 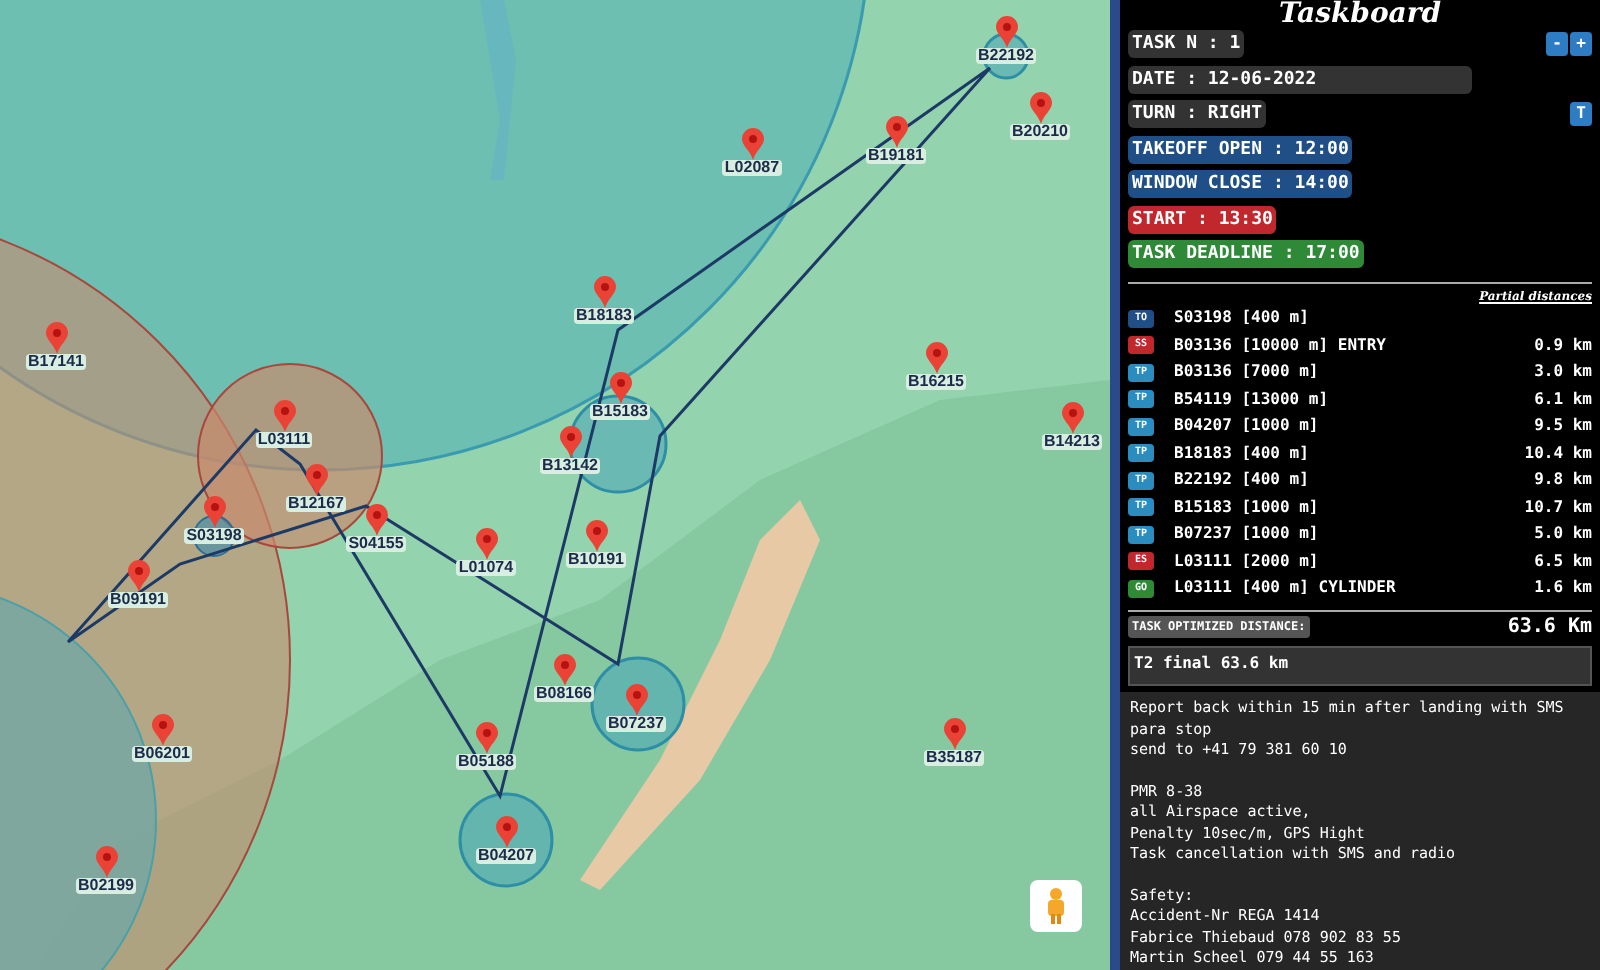 I want to click on date-field: DATE : 12-06-2022, so click(x=1300, y=79).